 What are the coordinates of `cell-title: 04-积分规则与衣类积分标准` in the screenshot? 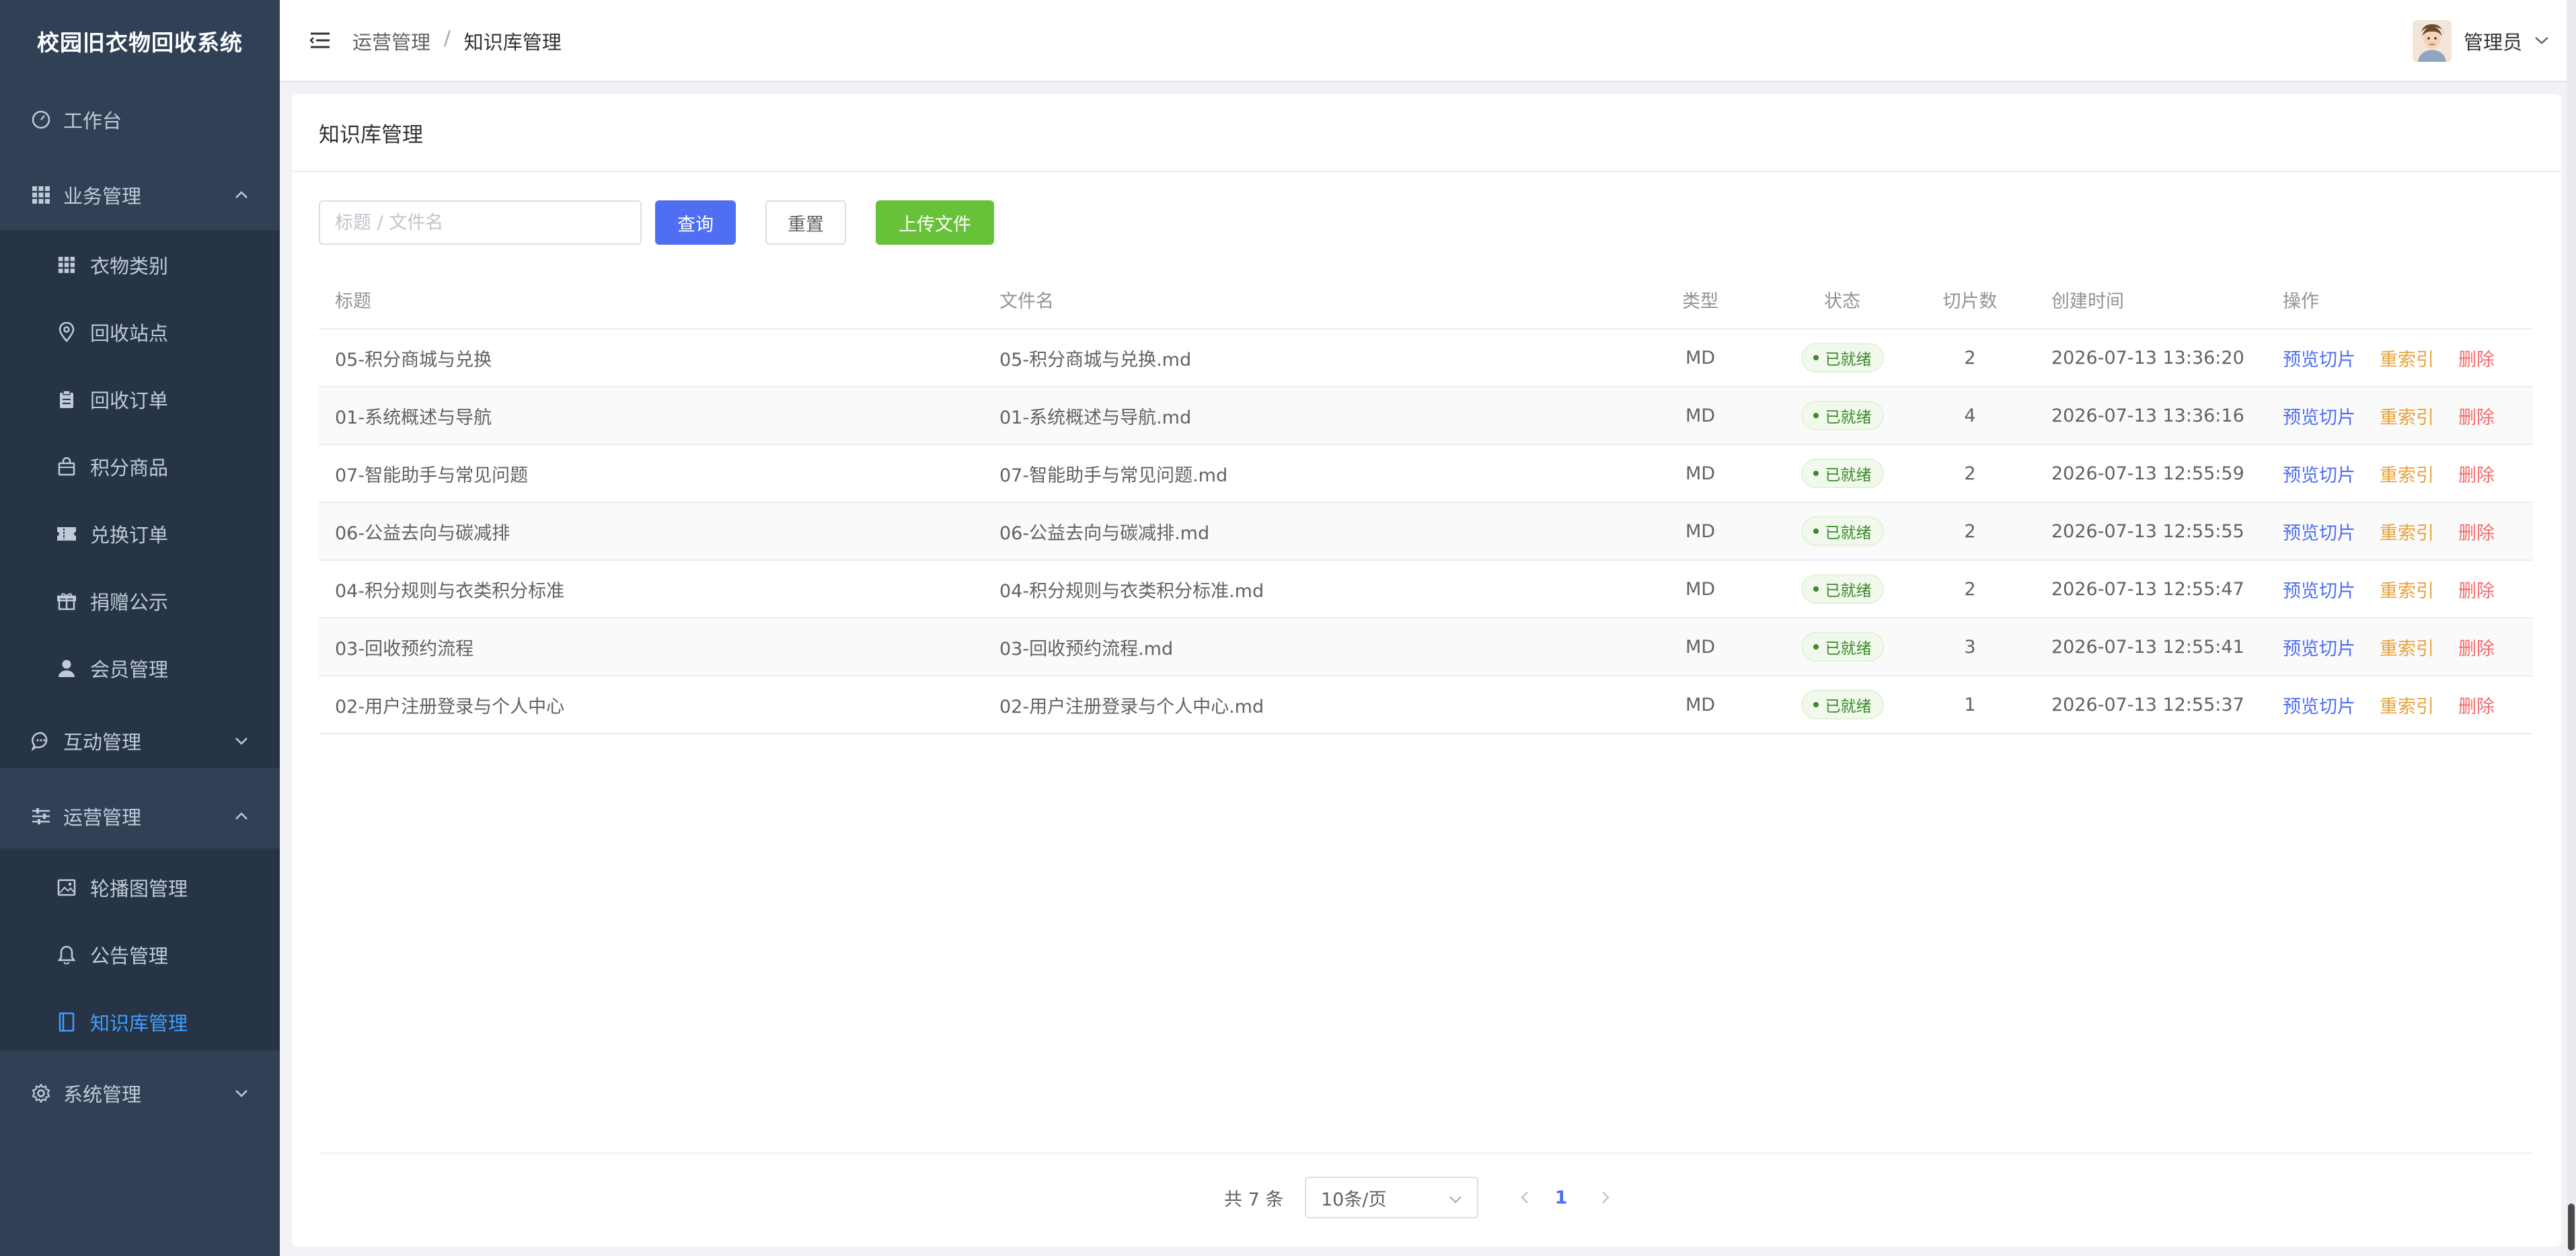 It's located at (450, 591).